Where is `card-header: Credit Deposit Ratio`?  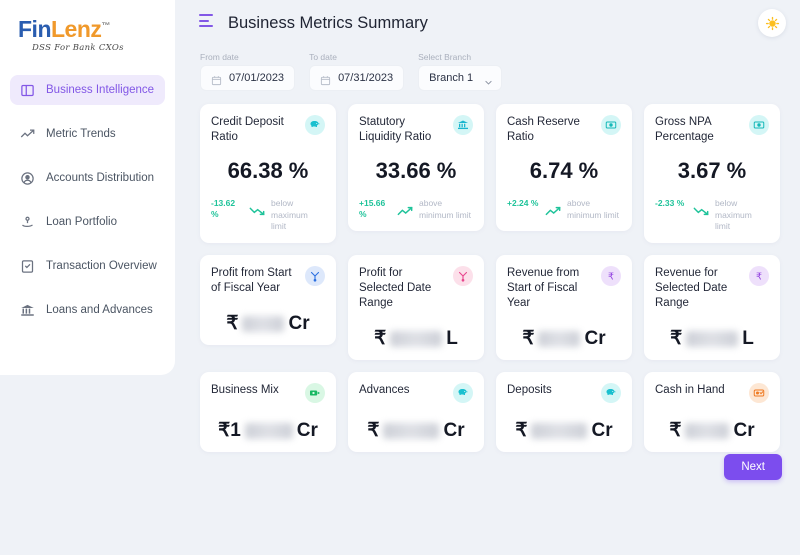 card-header: Credit Deposit Ratio is located at coordinates (268, 130).